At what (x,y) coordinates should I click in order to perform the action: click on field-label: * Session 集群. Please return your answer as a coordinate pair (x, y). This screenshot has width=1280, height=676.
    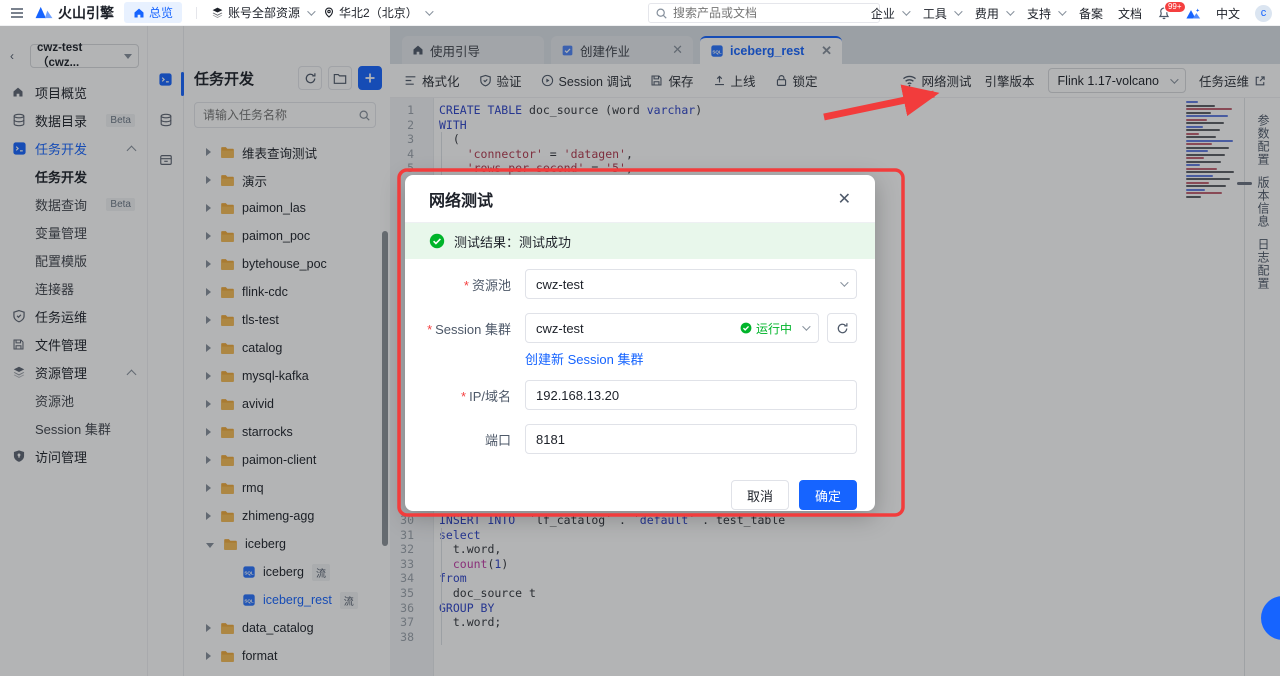
    Looking at the image, I should click on (469, 329).